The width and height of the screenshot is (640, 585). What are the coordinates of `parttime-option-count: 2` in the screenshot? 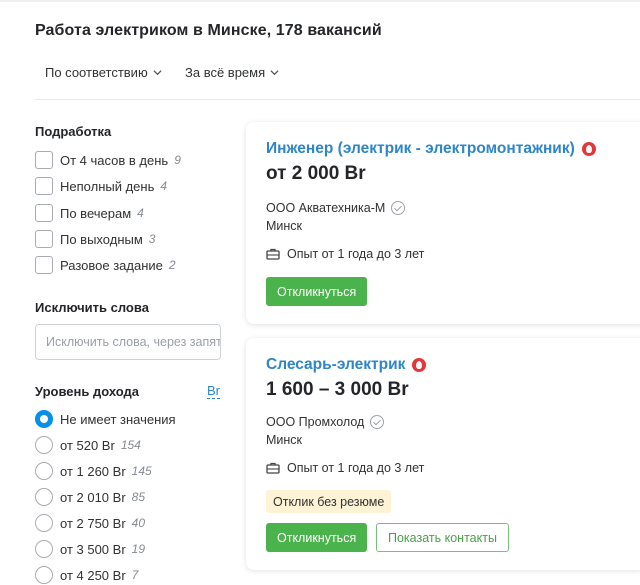 It's located at (172, 265).